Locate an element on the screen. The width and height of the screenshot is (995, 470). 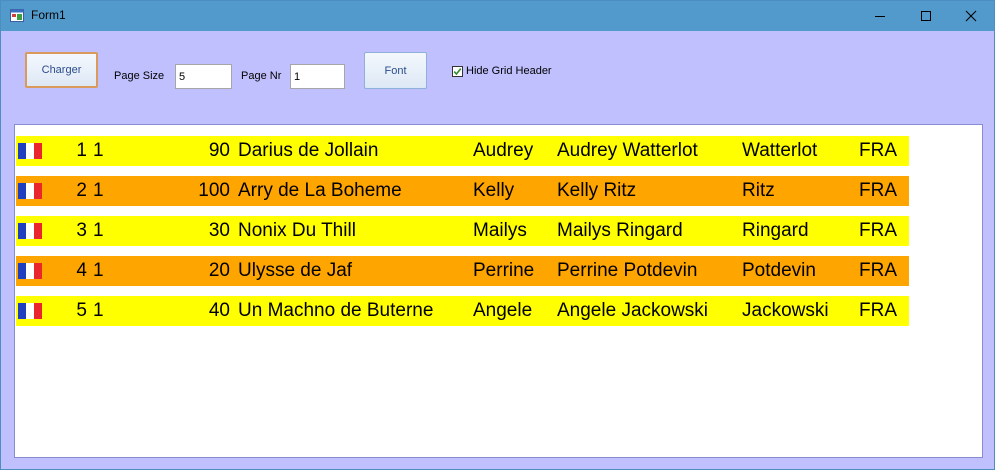
horse-name-cell: Ulysse de Jaf is located at coordinates (295, 270).